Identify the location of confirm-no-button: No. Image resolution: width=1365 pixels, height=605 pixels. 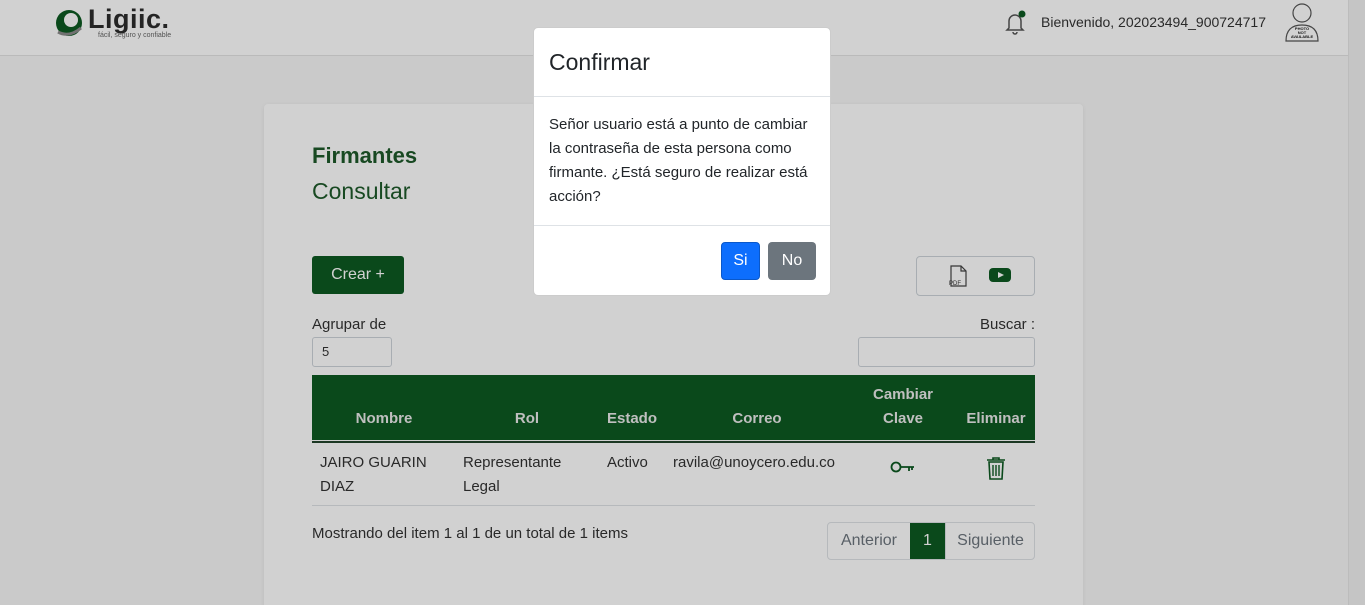
(792, 261).